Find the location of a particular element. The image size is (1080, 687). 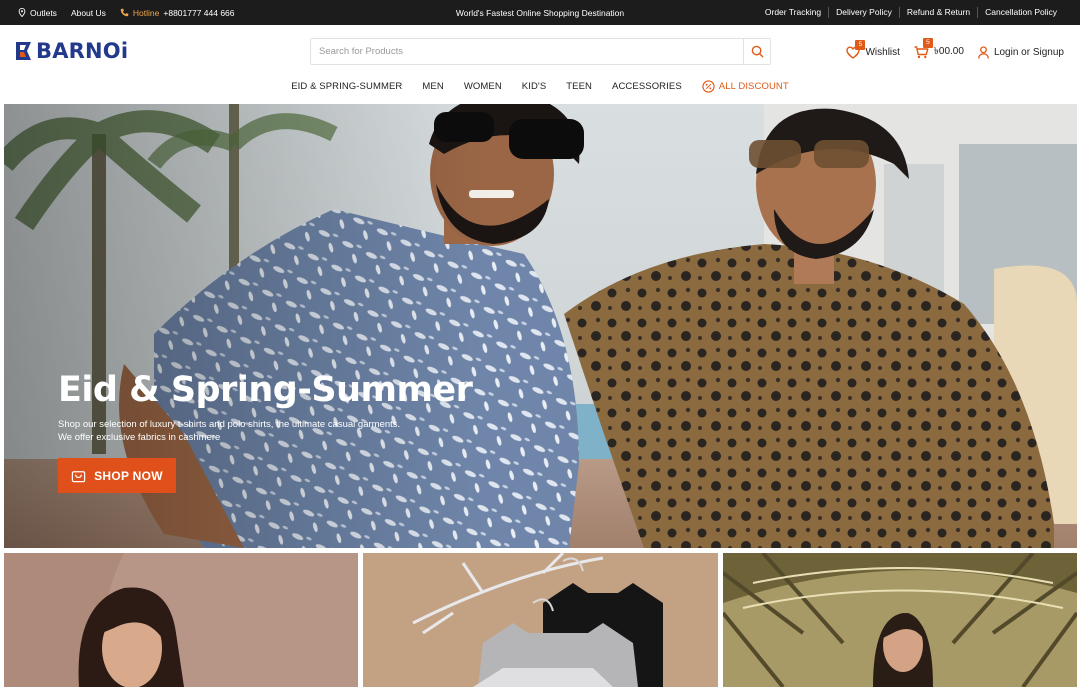

wishlist-count-badge: 5 is located at coordinates (860, 44).